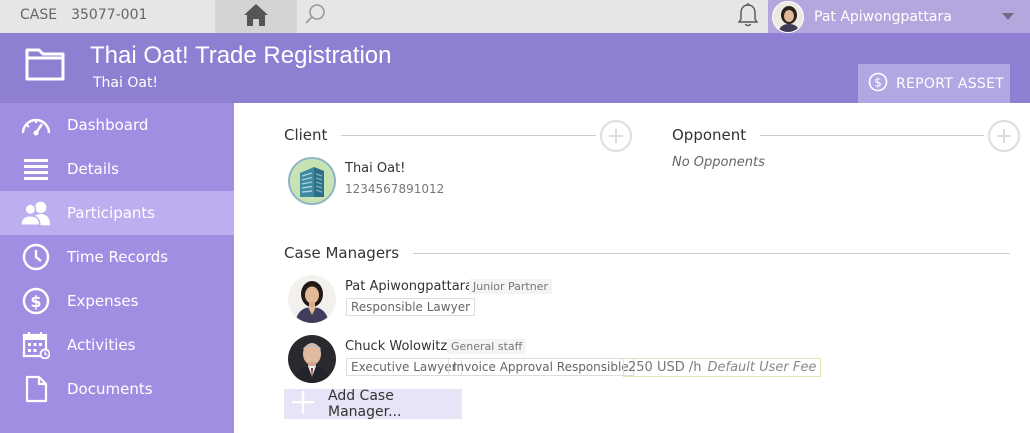  I want to click on home-button, so click(256, 16).